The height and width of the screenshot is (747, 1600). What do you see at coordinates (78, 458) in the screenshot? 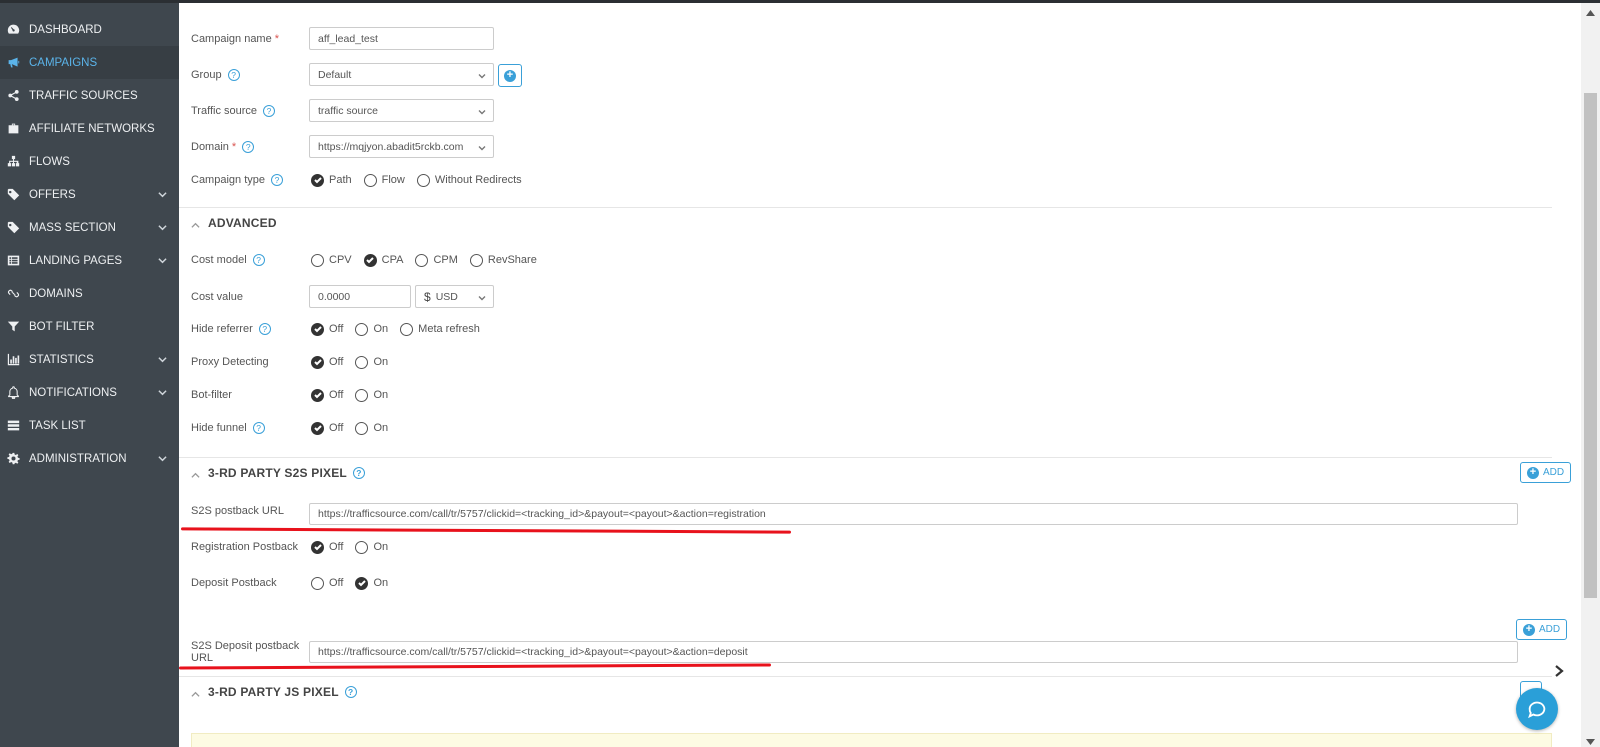
I see `sidebar-item-label: ADMINISTRATION` at bounding box center [78, 458].